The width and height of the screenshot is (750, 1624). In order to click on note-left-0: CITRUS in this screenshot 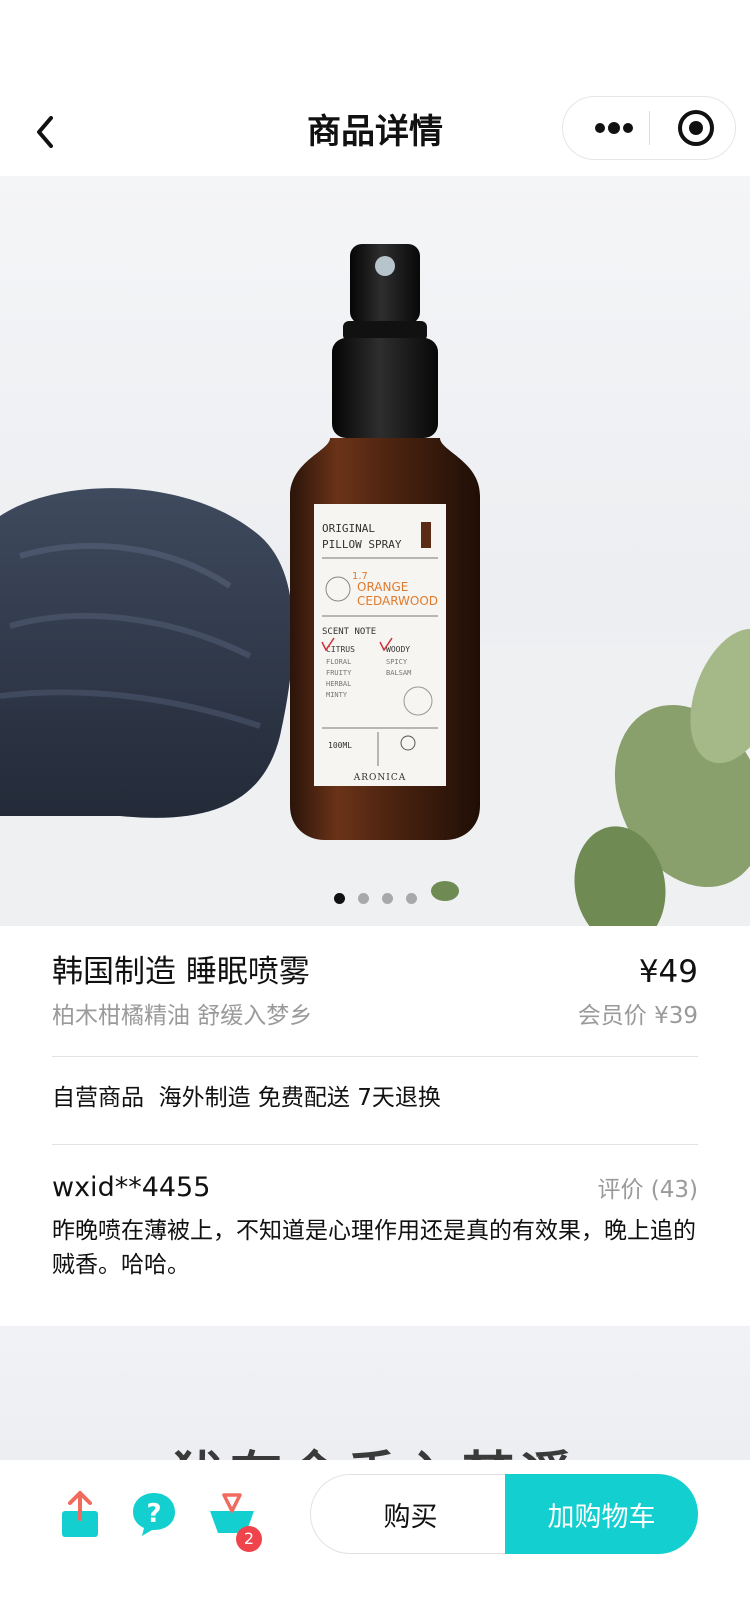, I will do `click(340, 649)`.